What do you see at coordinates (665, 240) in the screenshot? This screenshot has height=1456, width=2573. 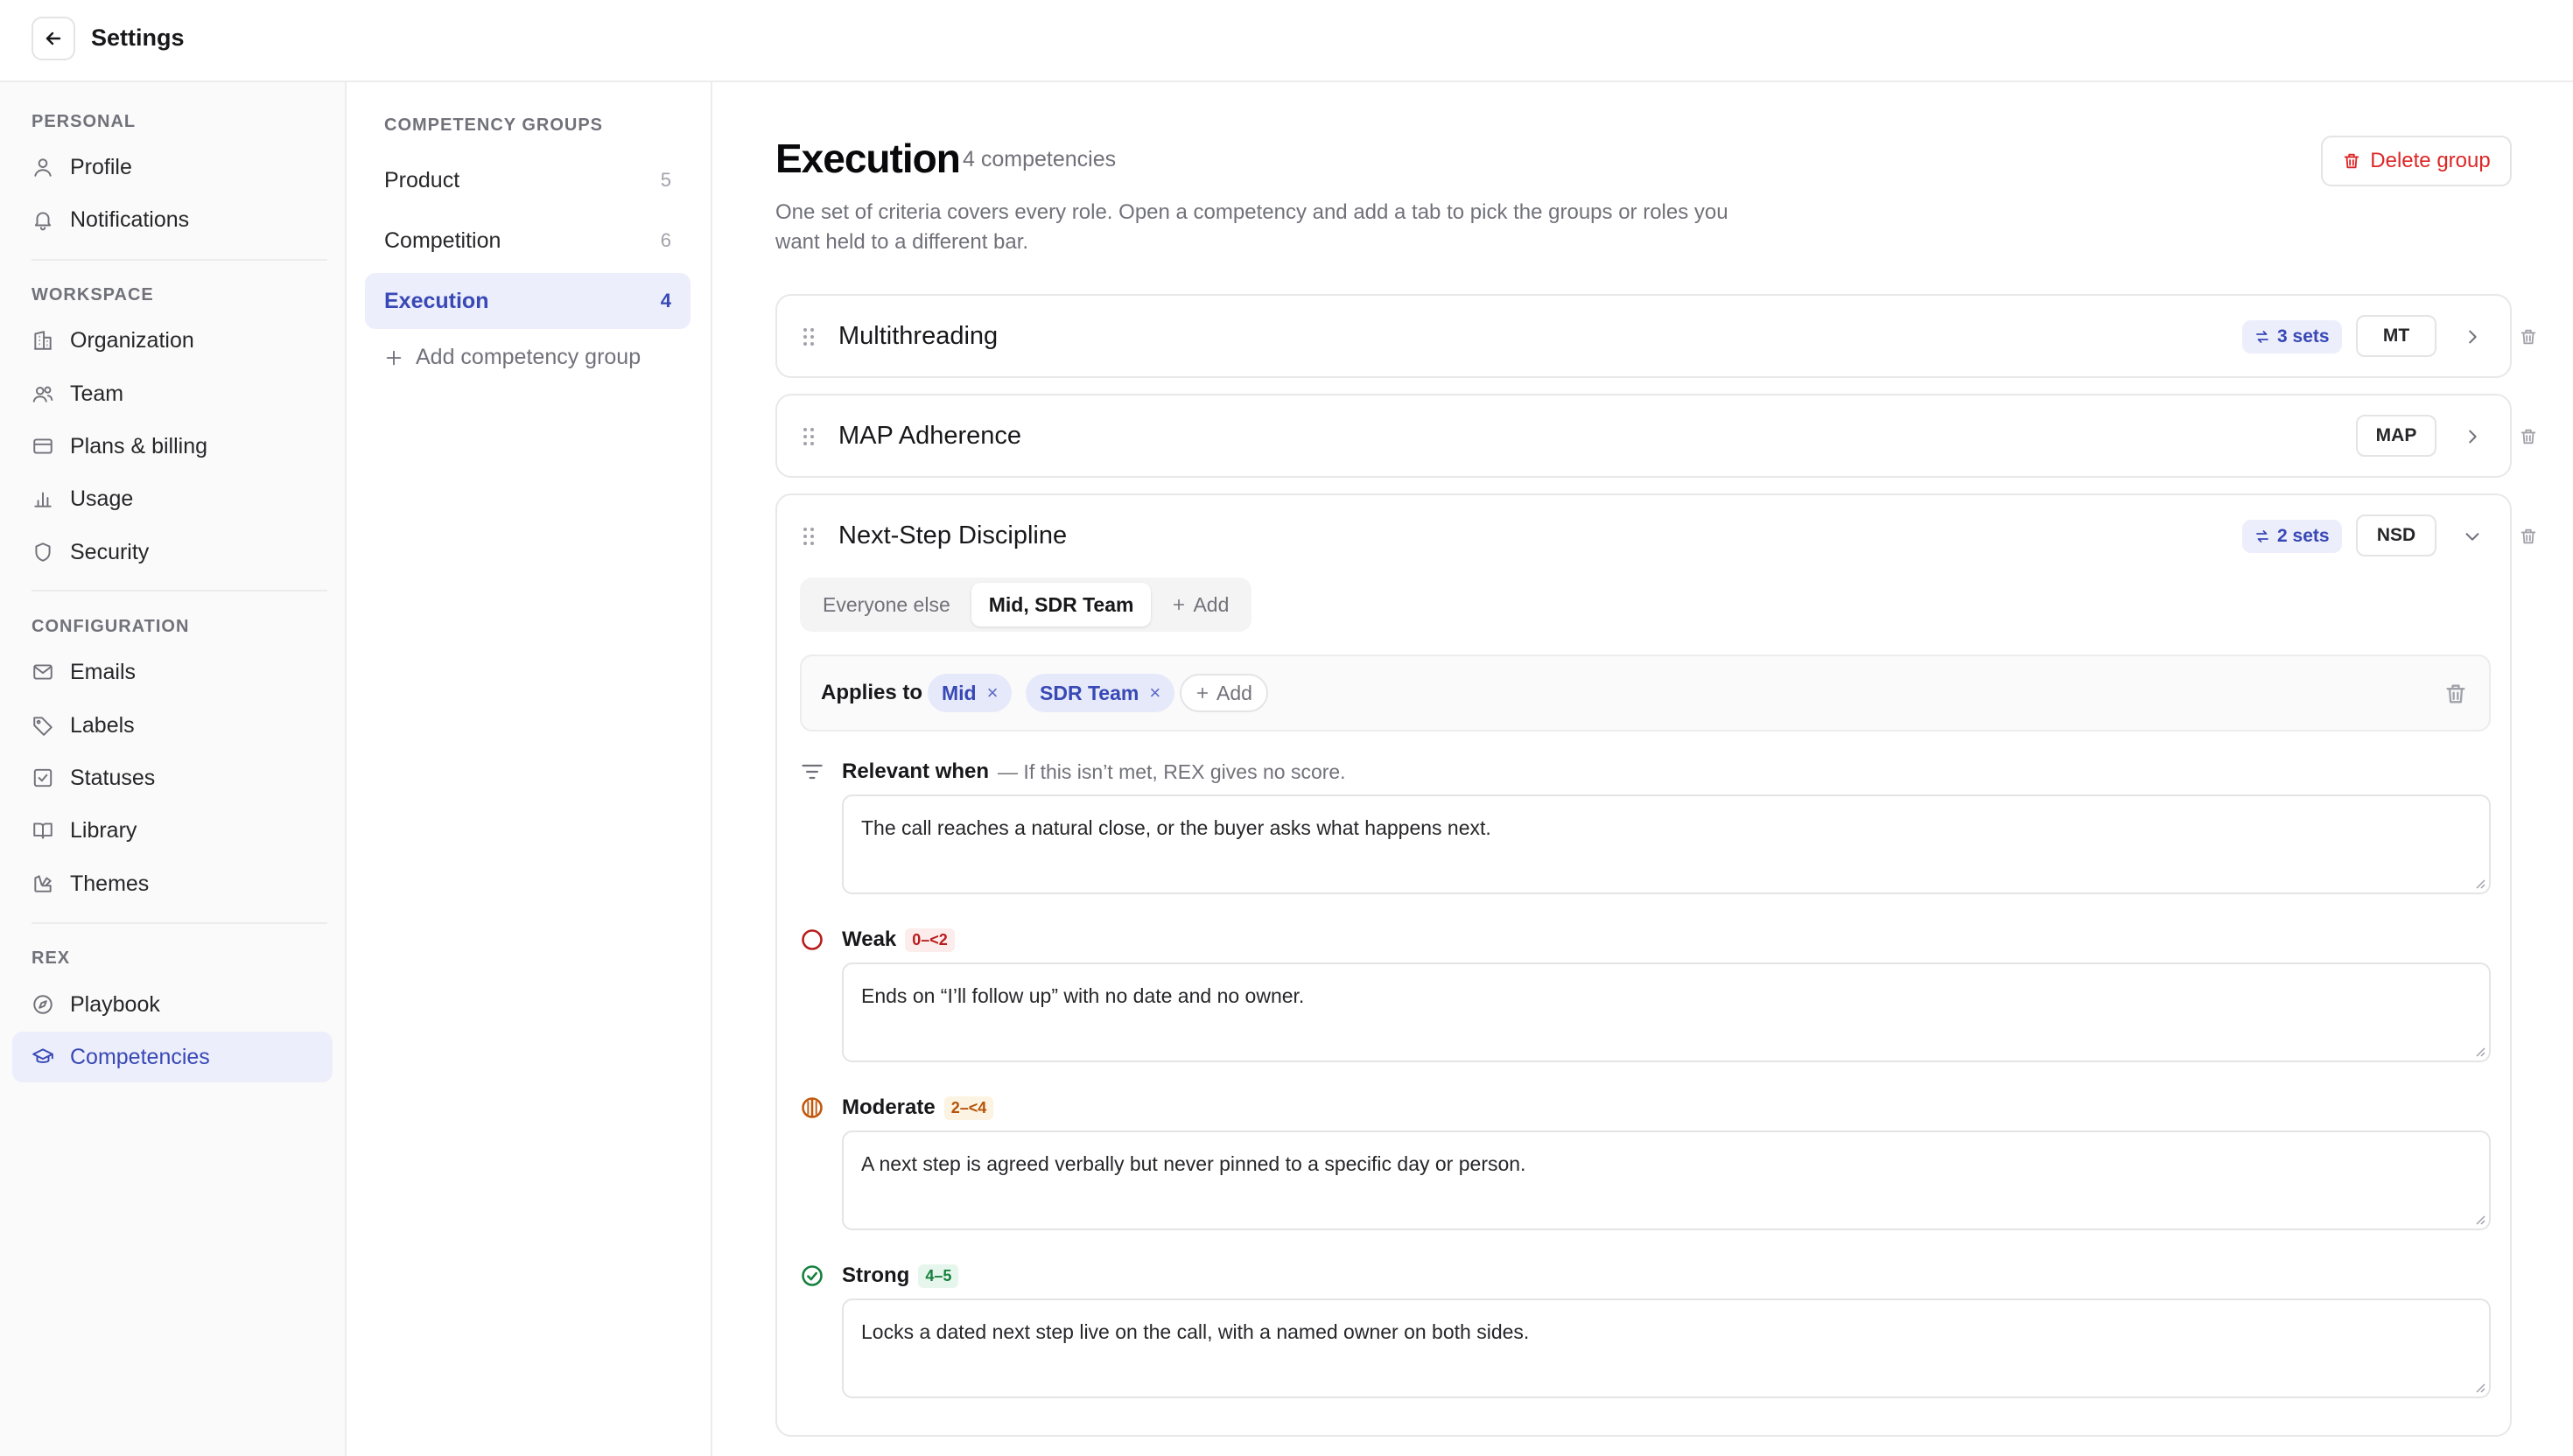 I see `group-item-count: 6` at bounding box center [665, 240].